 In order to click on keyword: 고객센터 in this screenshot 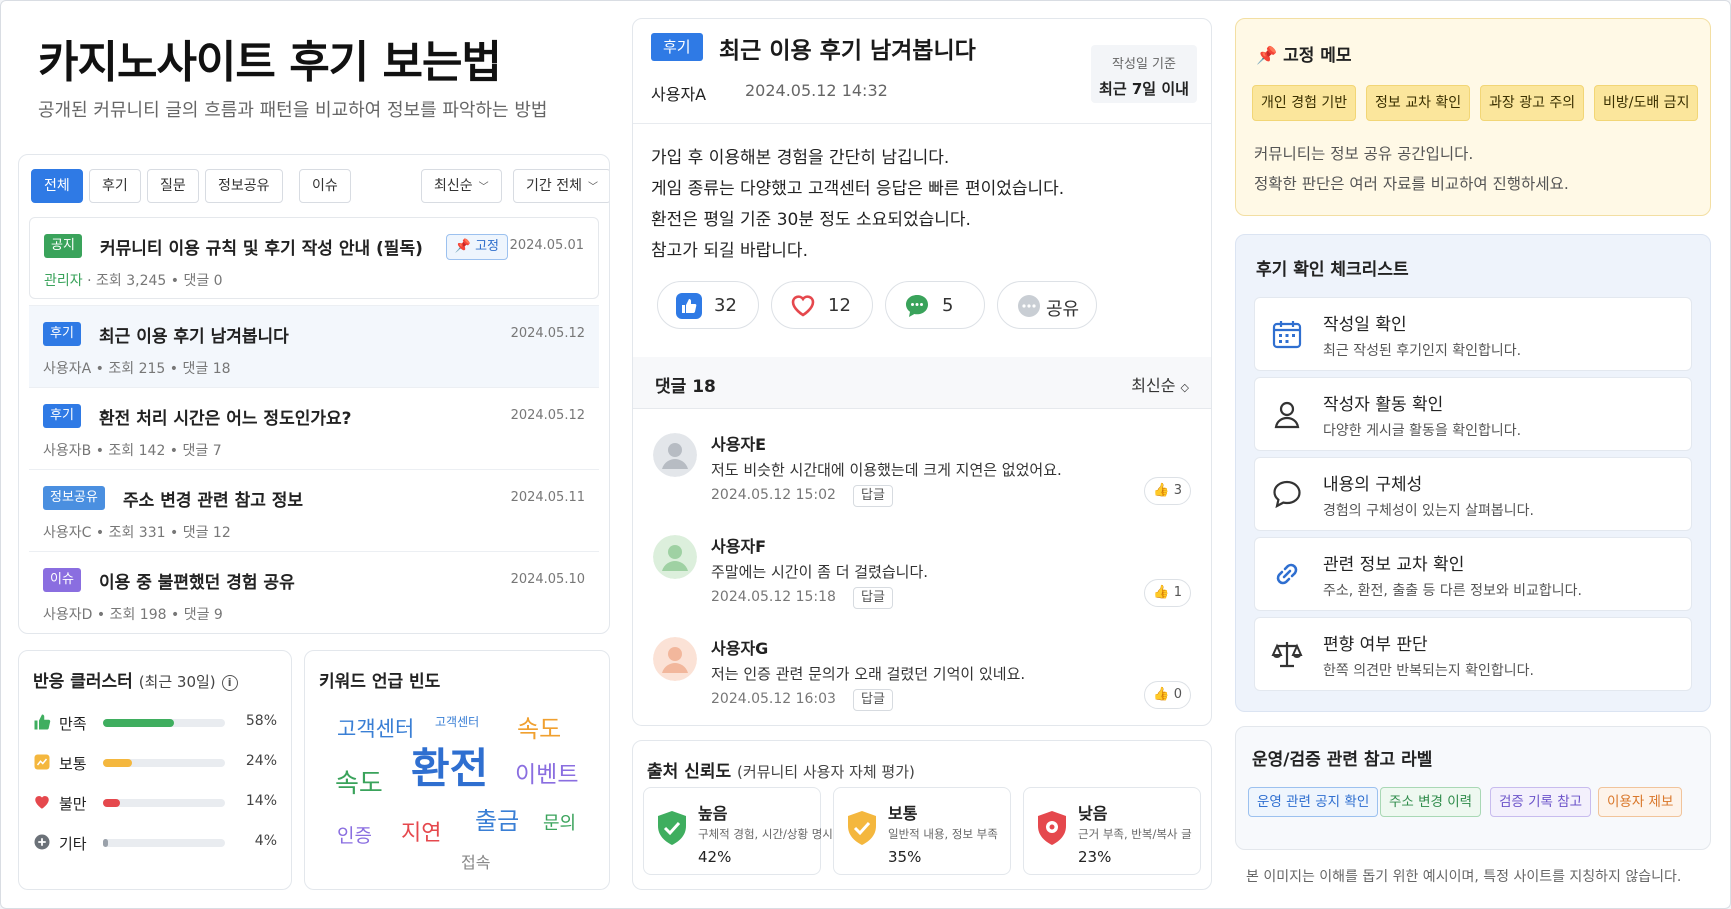, I will do `click(376, 729)`.